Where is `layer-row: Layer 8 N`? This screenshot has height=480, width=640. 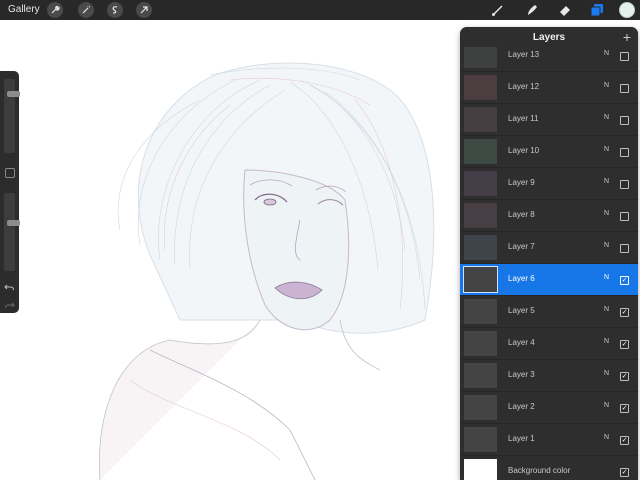 layer-row: Layer 8 N is located at coordinates (549, 216).